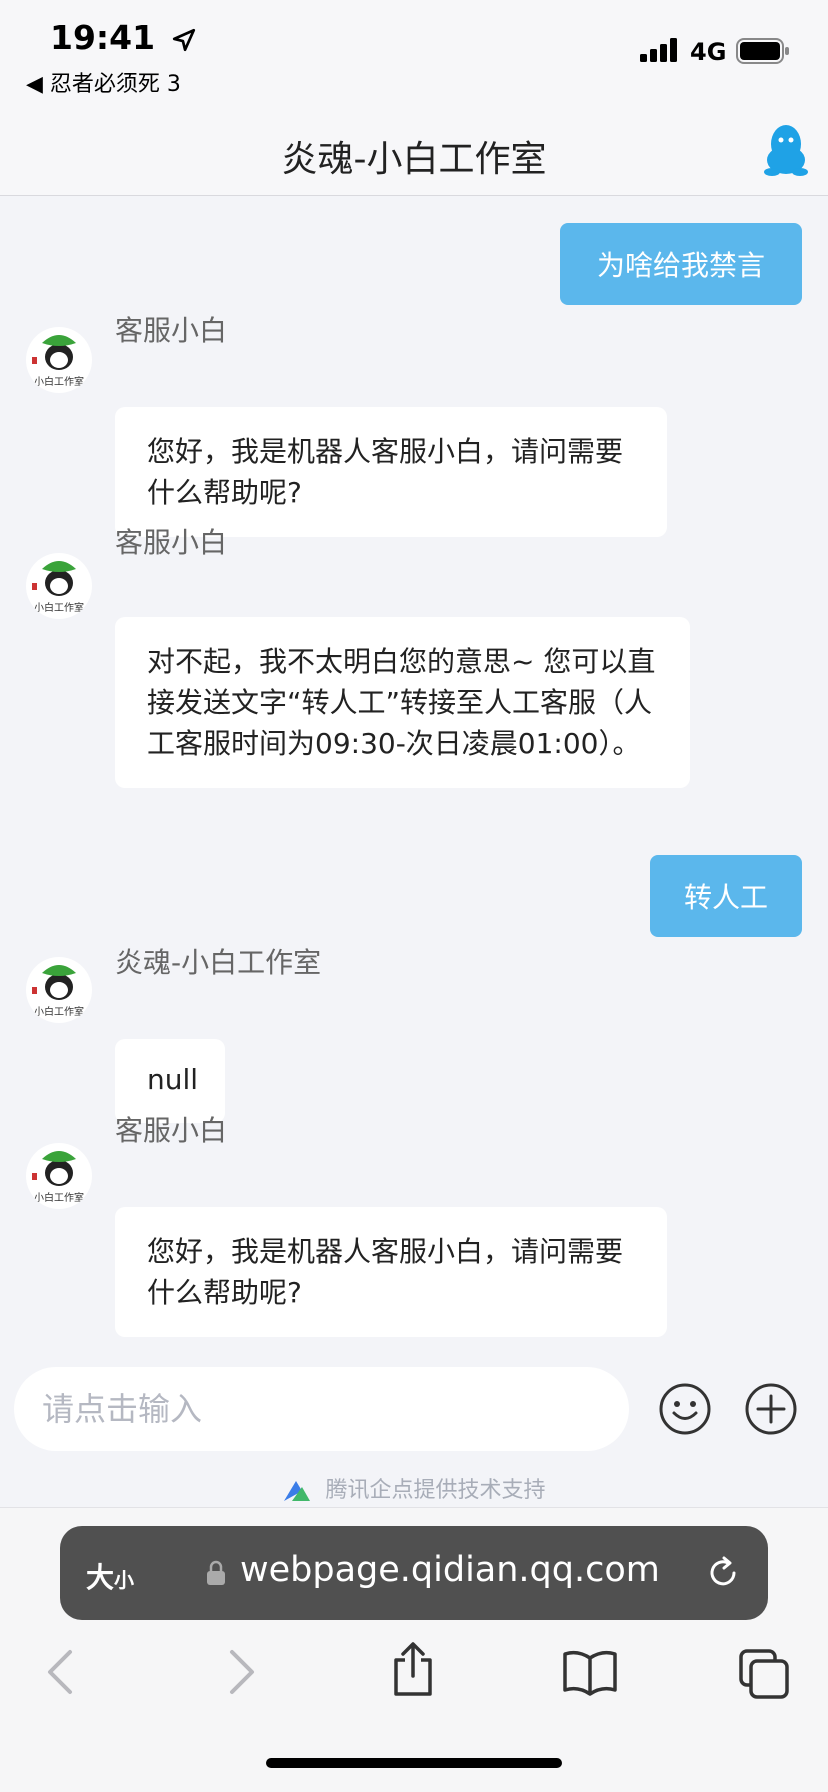 This screenshot has height=1792, width=828. I want to click on plus-icon, so click(771, 1409).